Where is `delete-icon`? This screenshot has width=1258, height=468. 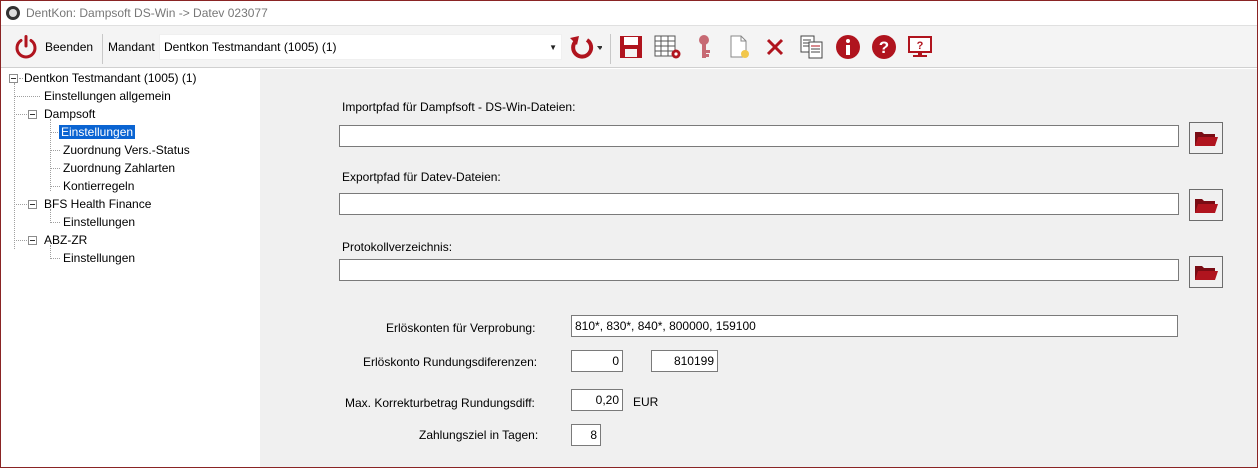 delete-icon is located at coordinates (775, 47).